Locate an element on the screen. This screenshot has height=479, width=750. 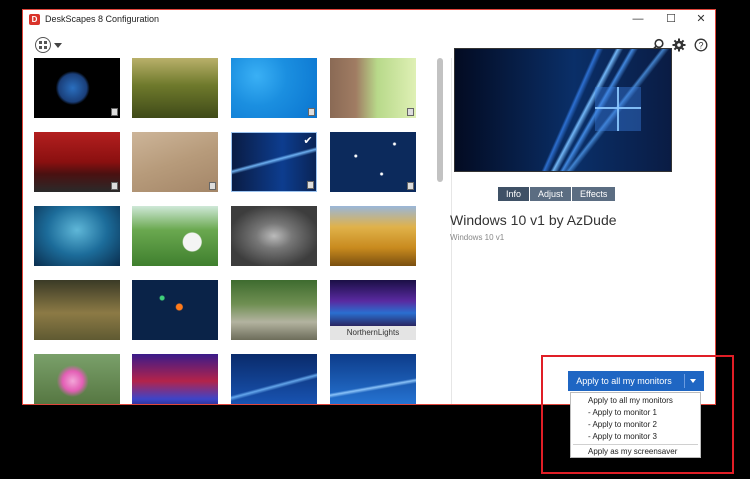
thumbnail-golf-ball is located at coordinates (175, 236).